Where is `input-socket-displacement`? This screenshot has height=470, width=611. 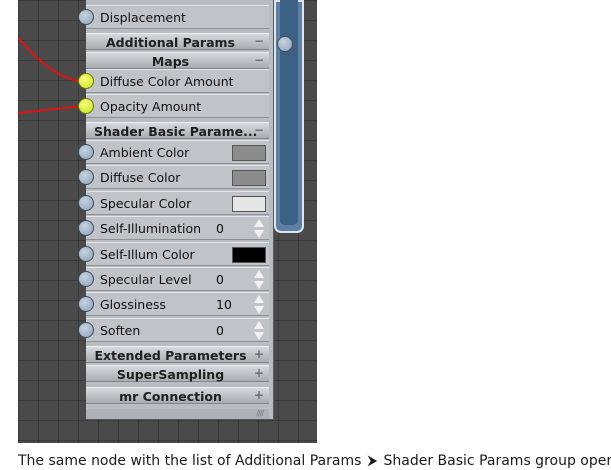
input-socket-displacement is located at coordinates (86, 17).